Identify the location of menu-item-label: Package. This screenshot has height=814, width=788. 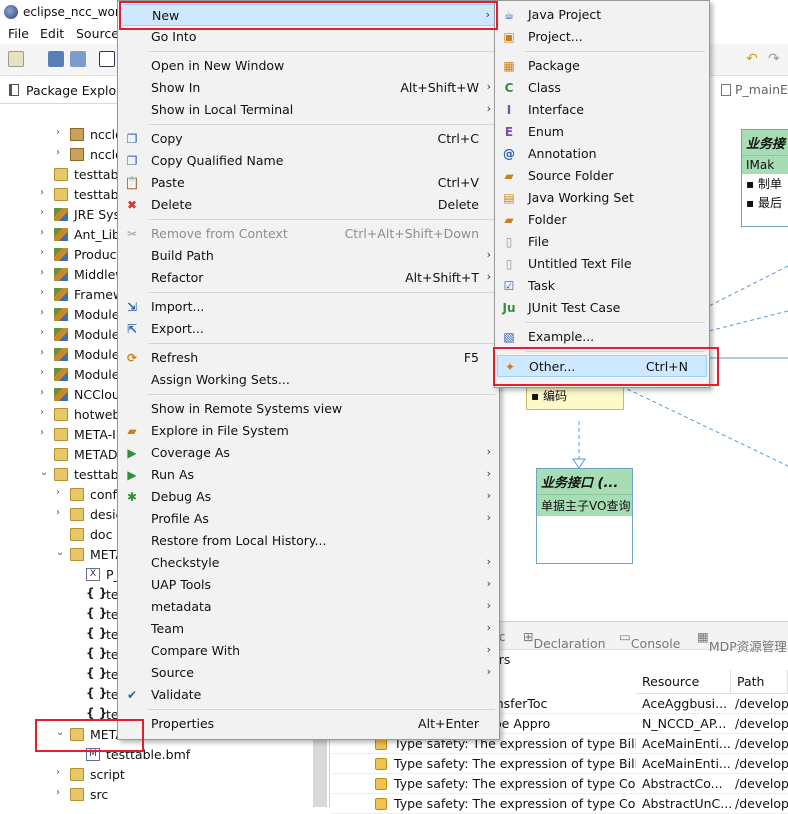
(554, 65).